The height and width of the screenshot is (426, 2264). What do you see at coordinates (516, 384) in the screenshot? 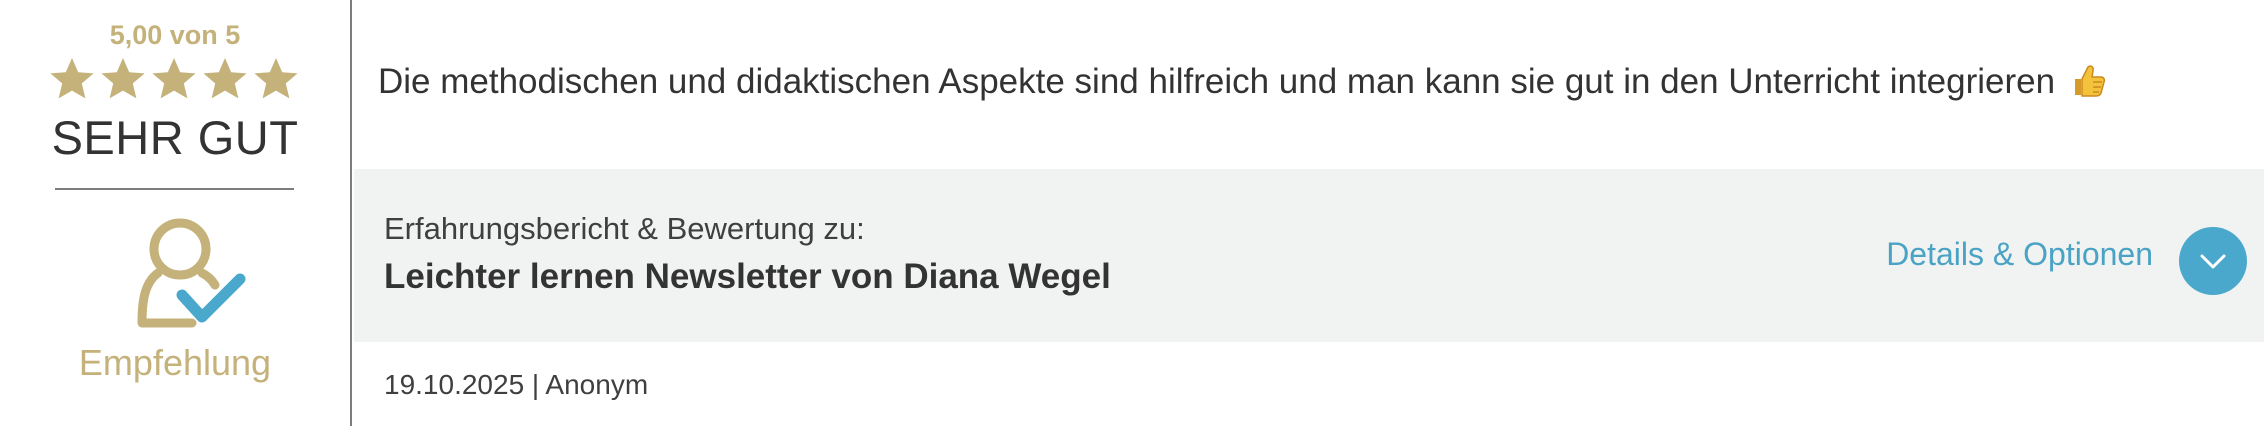
I see `review-meta: 19.10.2025 | Anonym` at bounding box center [516, 384].